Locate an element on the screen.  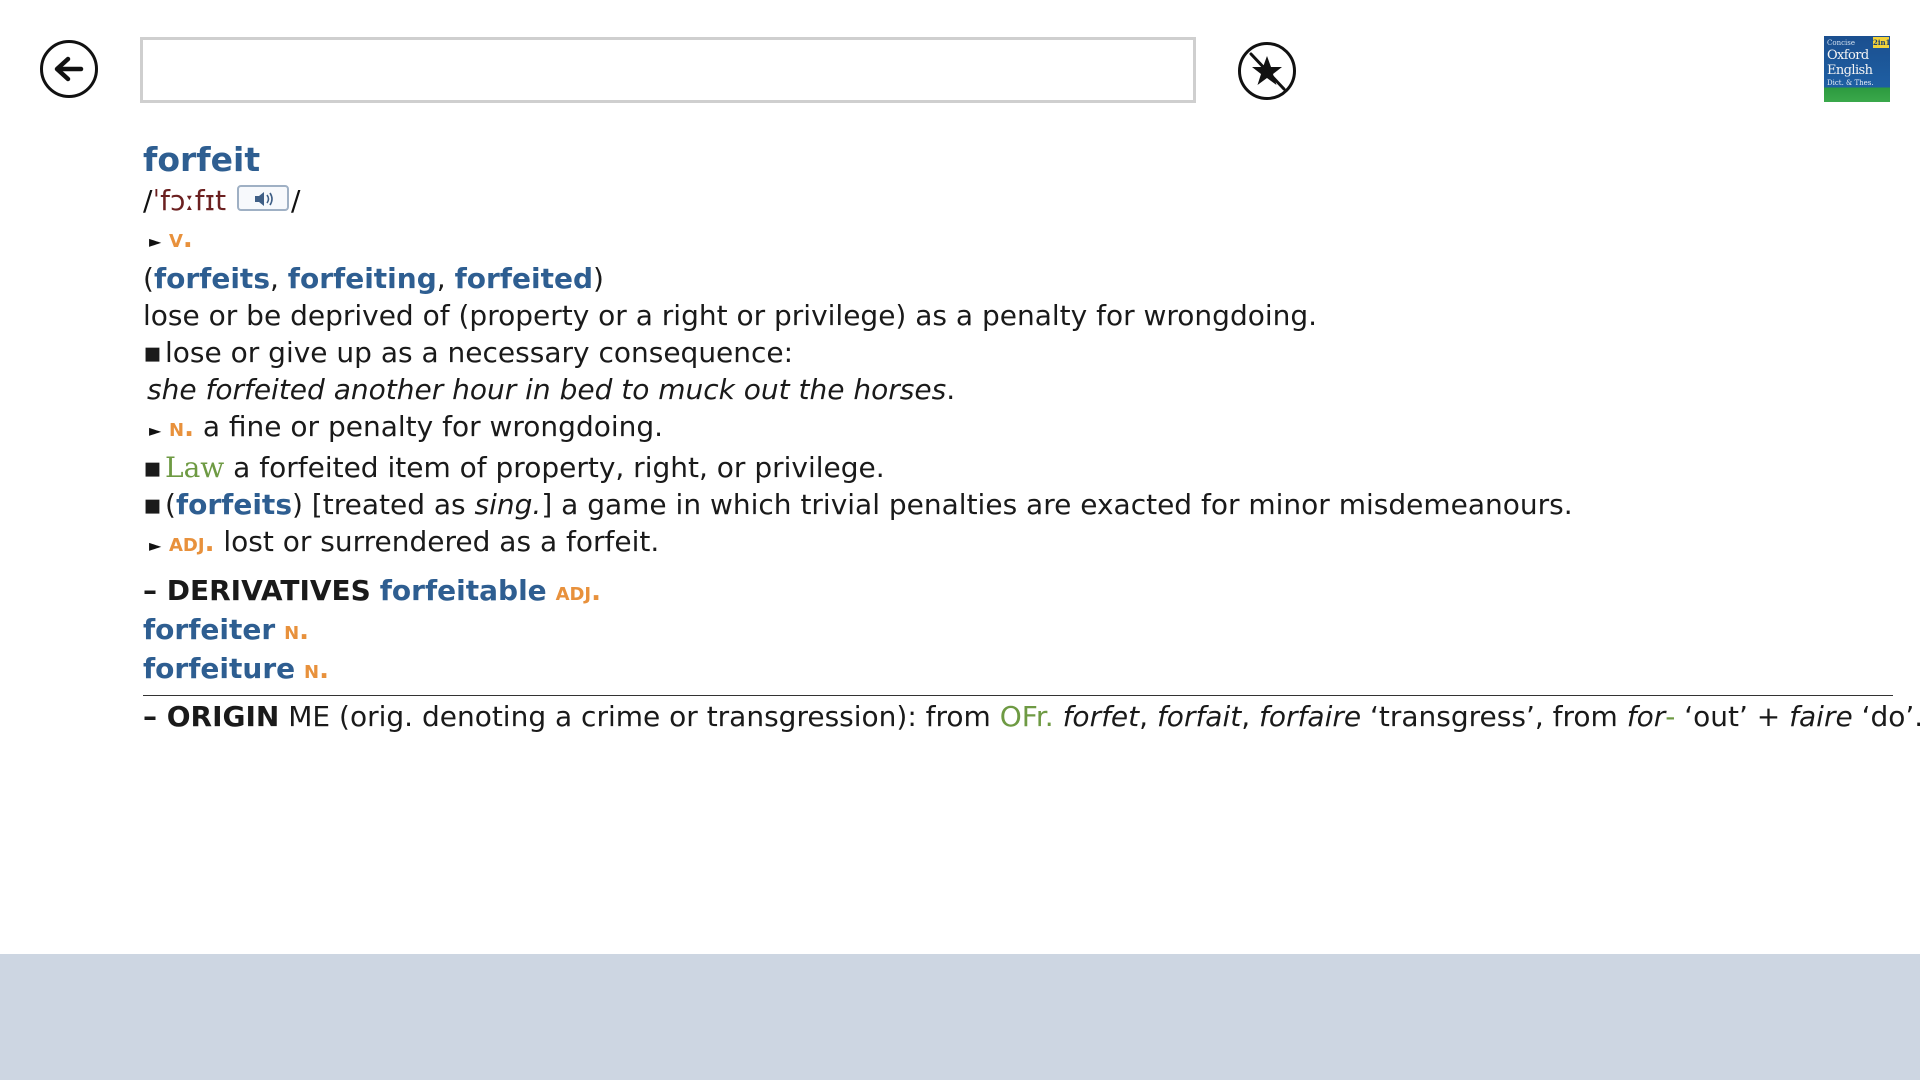
pron-slash-close: / is located at coordinates (295, 200).